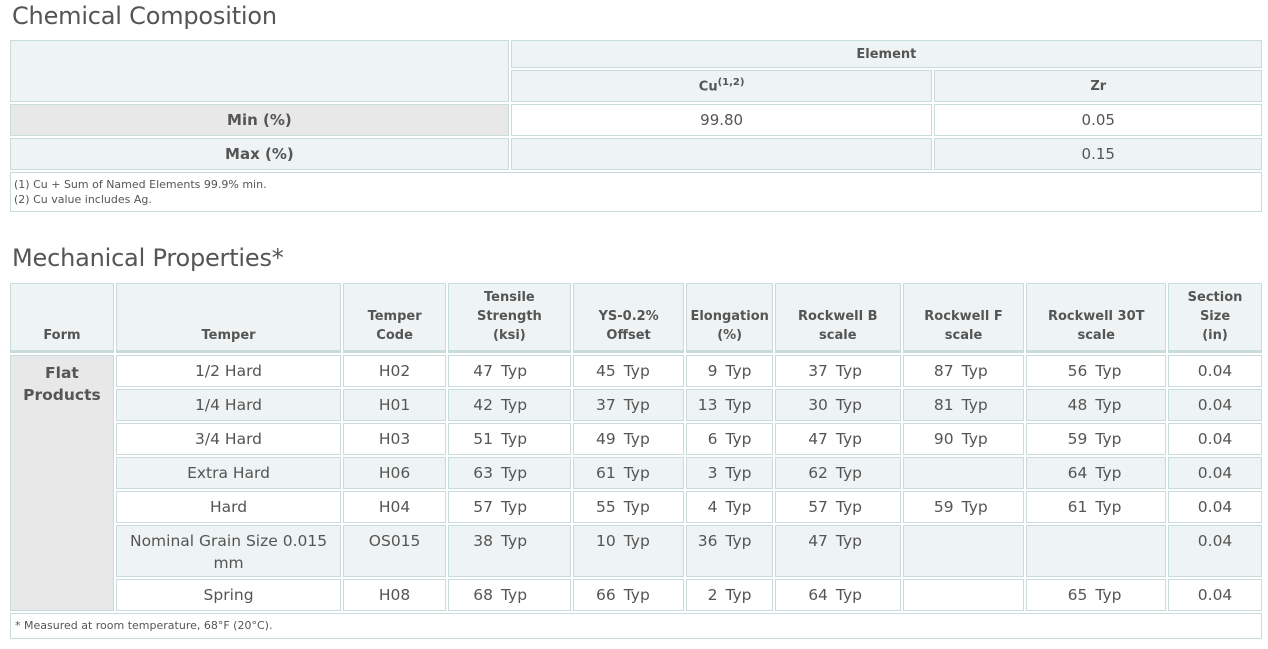  What do you see at coordinates (818, 473) in the screenshot?
I see `rb-value: 62` at bounding box center [818, 473].